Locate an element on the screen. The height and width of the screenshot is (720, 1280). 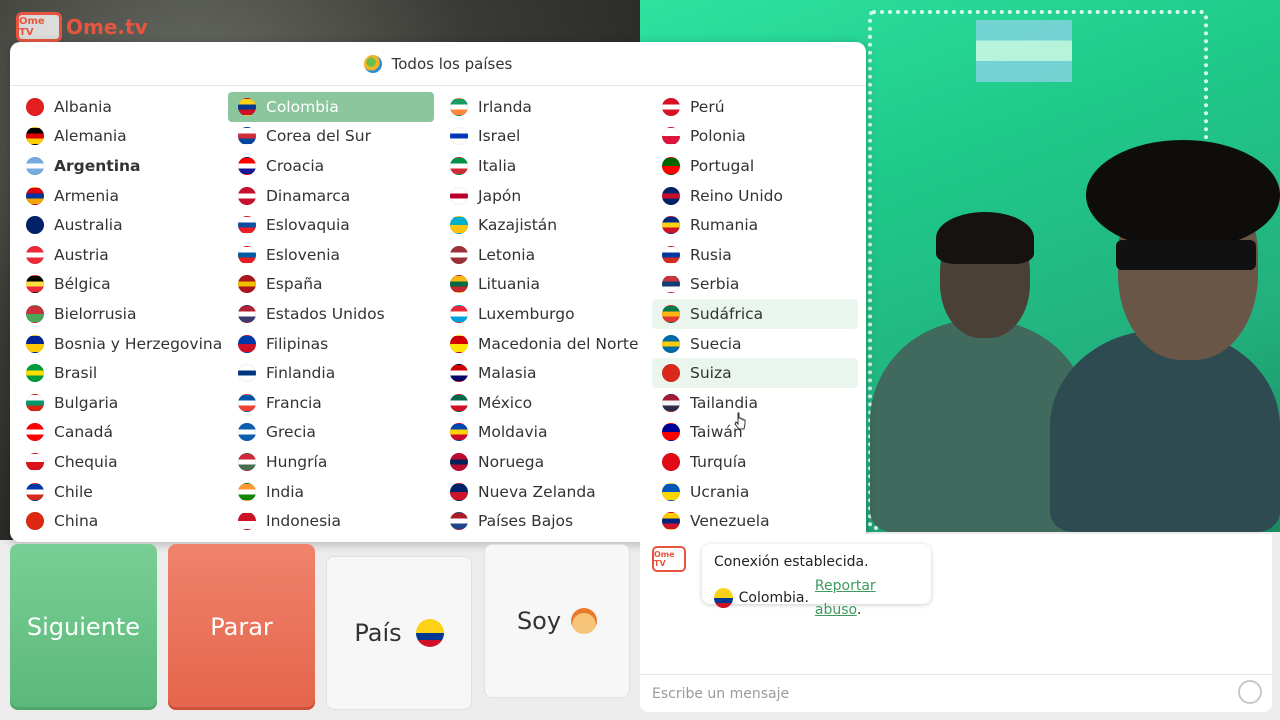
report-abuse-link: Reportar abuso is located at coordinates (845, 598).